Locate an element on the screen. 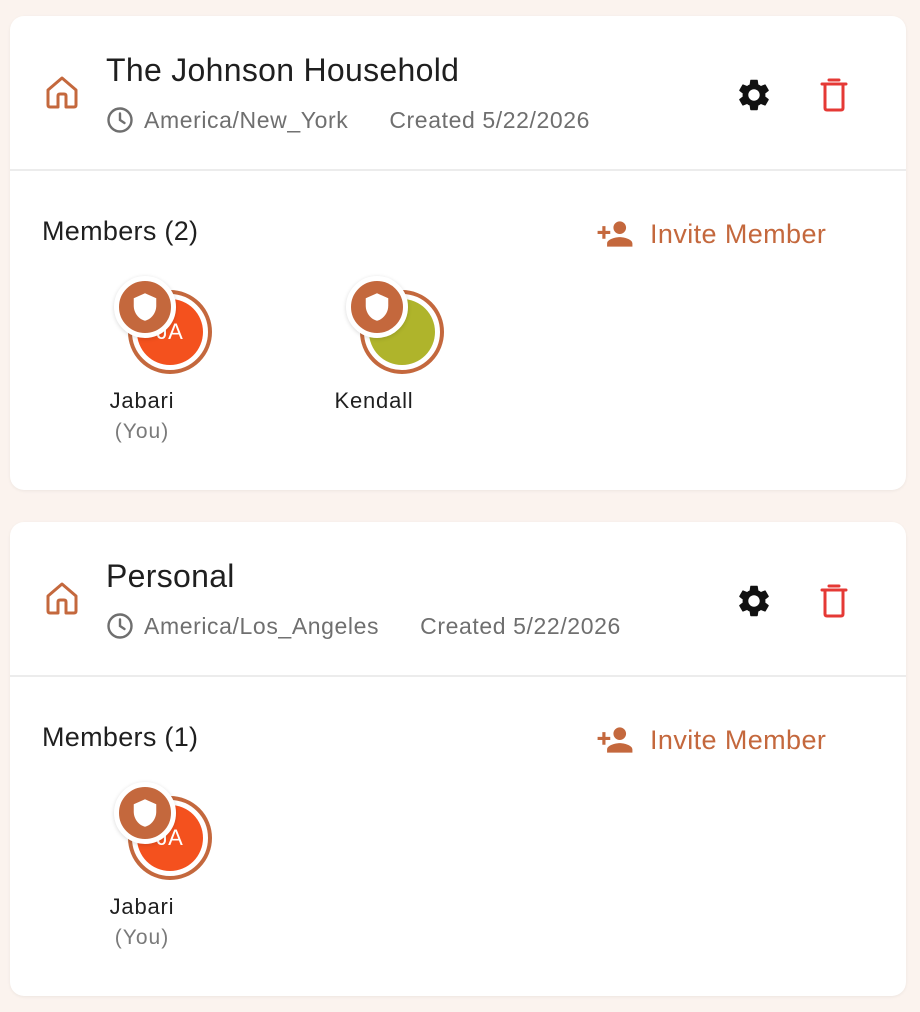  household-title: Personal is located at coordinates (170, 576).